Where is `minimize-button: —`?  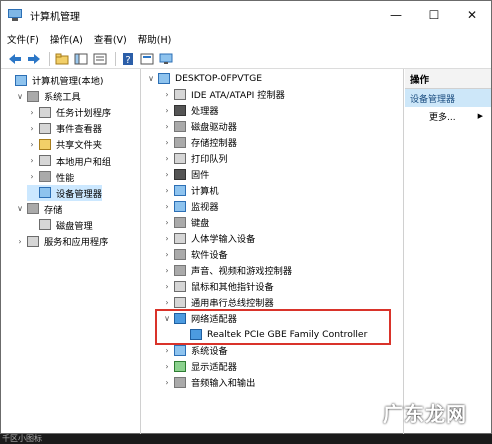 minimize-button: — is located at coordinates (396, 15).